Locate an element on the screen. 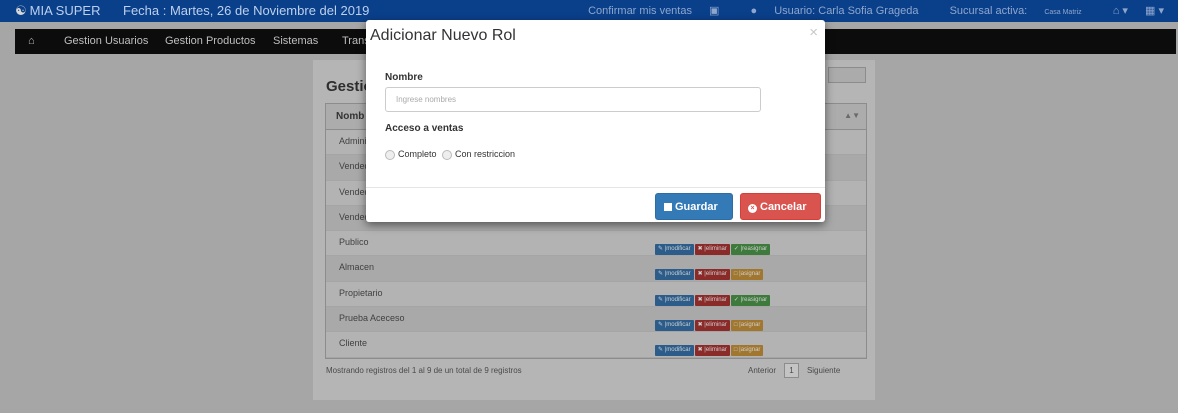  save-label: Guardar is located at coordinates (696, 207).